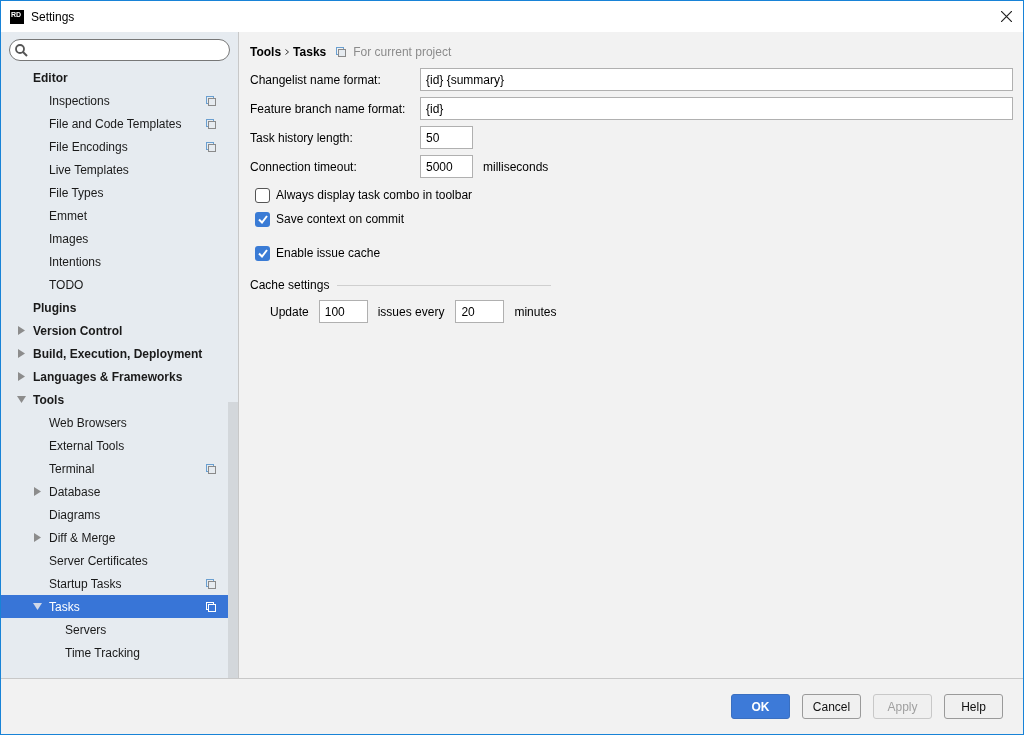 The height and width of the screenshot is (735, 1024). I want to click on tree-item: TODO, so click(114, 284).